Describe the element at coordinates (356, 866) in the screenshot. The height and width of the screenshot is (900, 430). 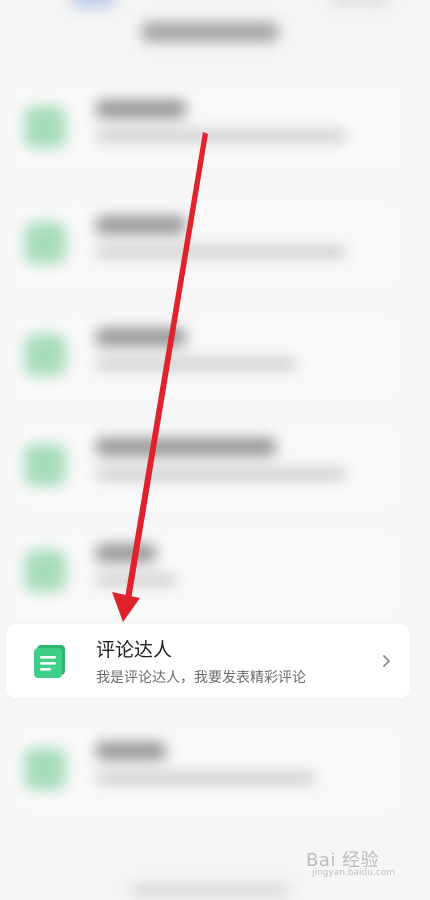
I see `baidu-jingyan-watermark: Bai 经验 jingyan.baidu.com` at that location.